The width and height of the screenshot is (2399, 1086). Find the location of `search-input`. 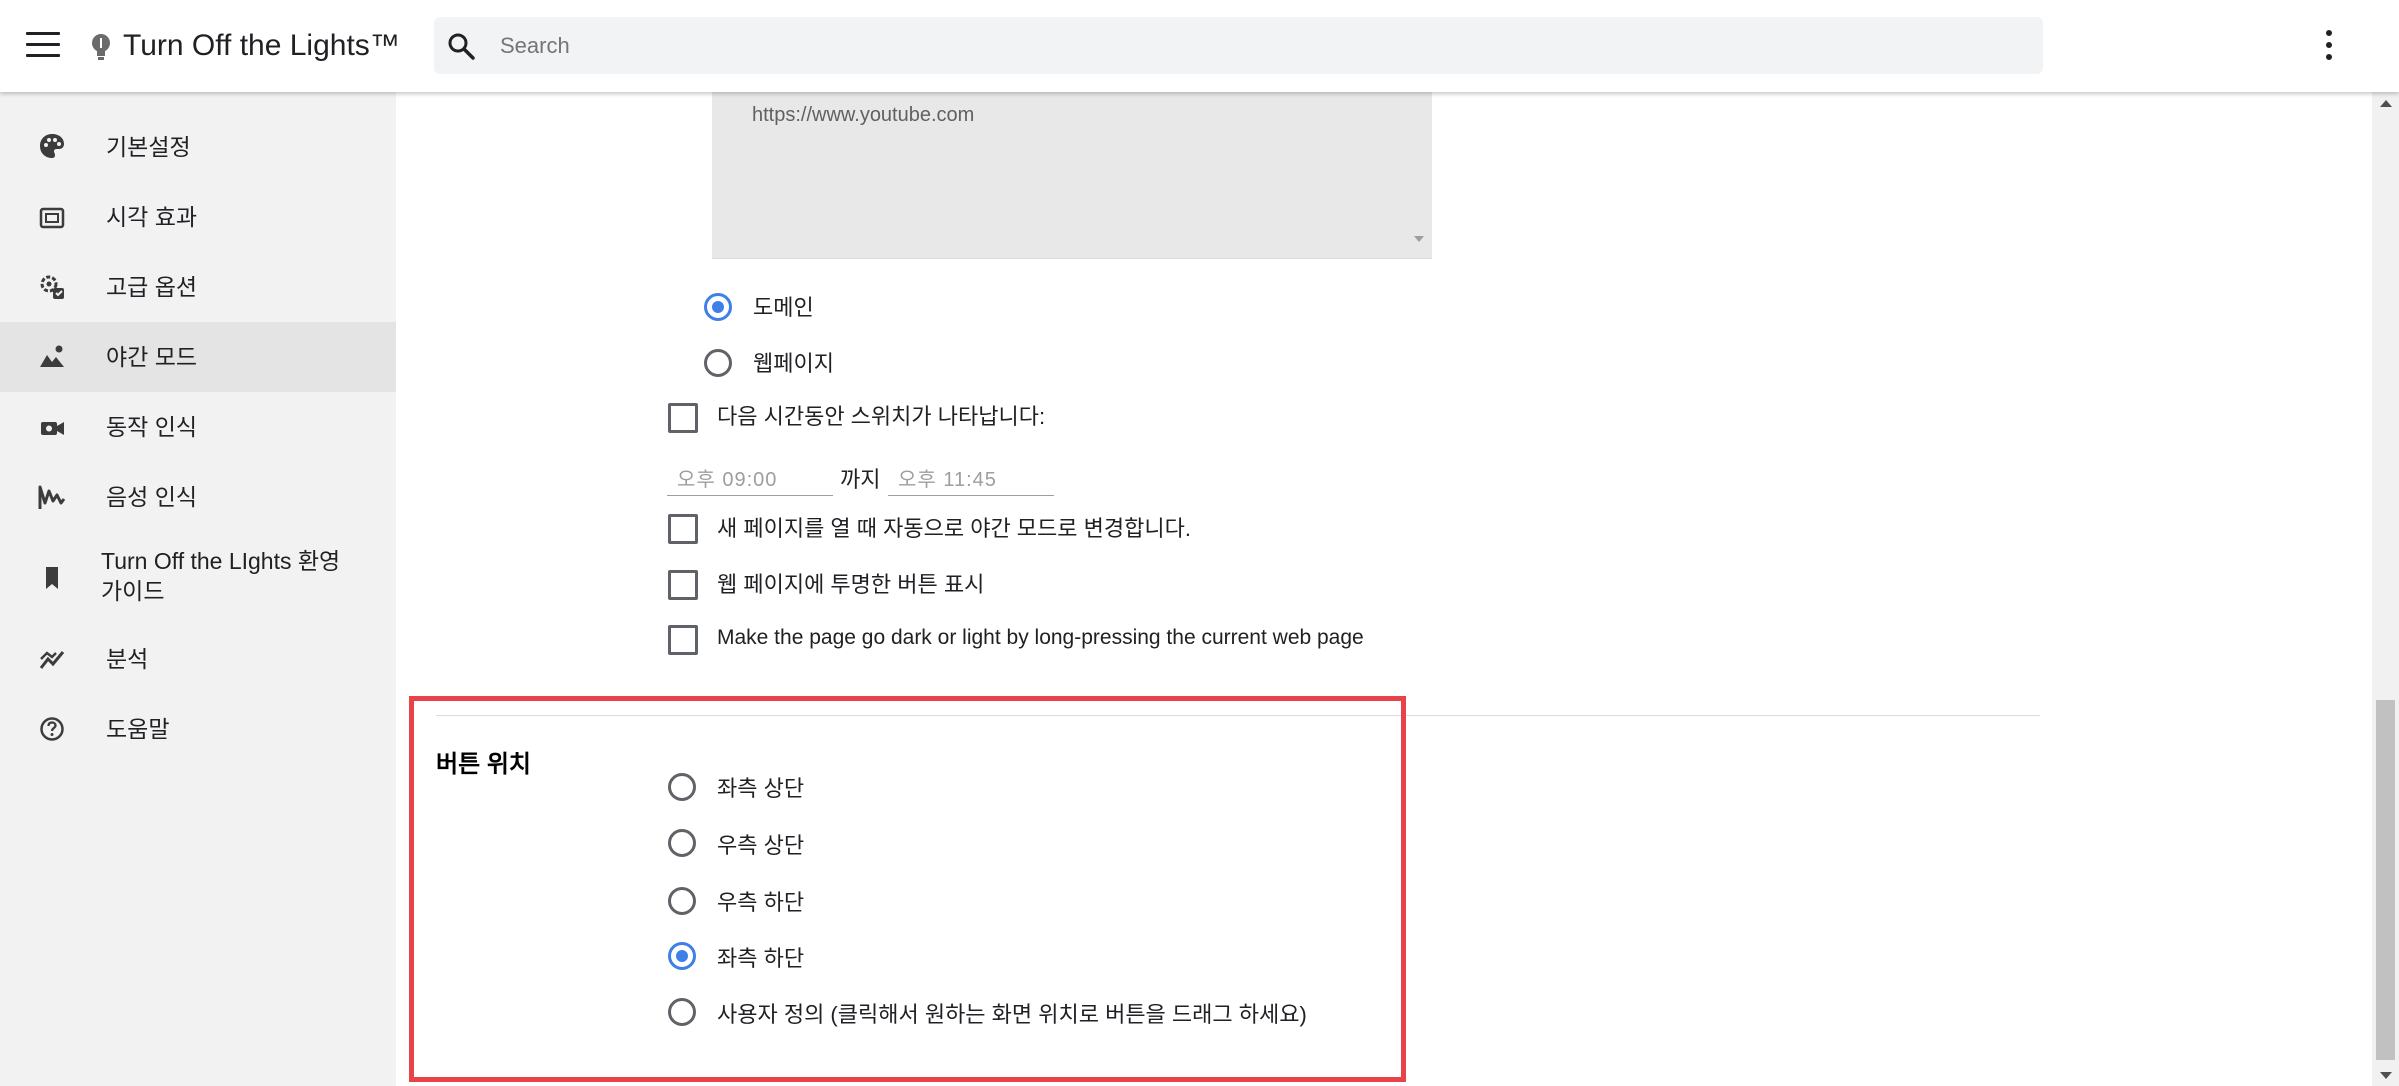

search-input is located at coordinates (1250, 46).